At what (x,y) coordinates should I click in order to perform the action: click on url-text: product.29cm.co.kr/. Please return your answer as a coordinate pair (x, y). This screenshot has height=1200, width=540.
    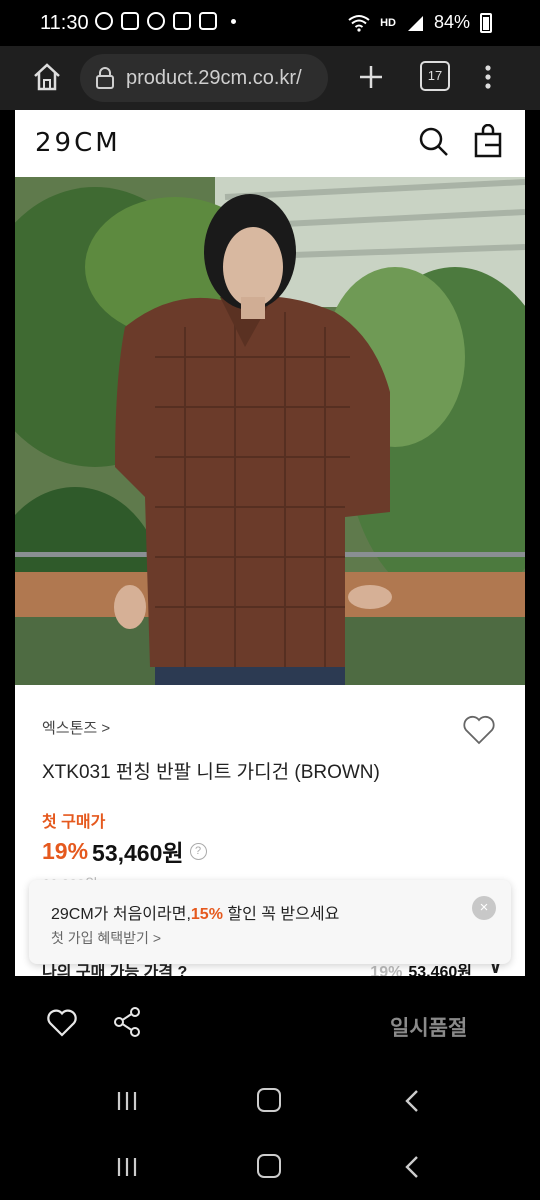
    Looking at the image, I should click on (214, 77).